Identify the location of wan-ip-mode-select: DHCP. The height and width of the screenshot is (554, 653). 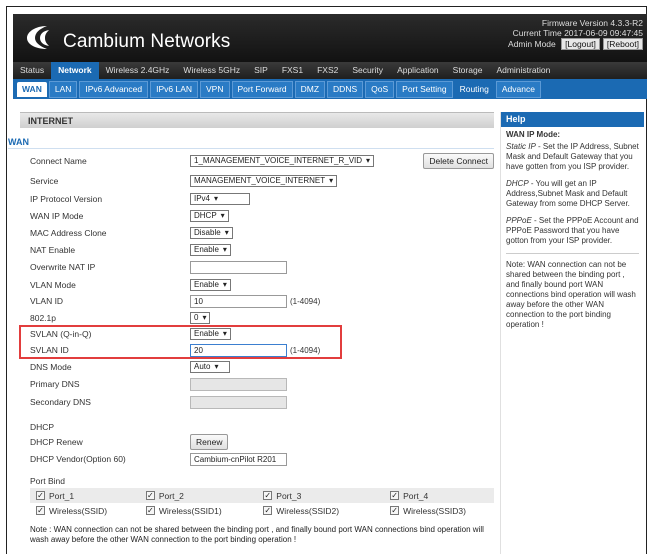
(209, 216).